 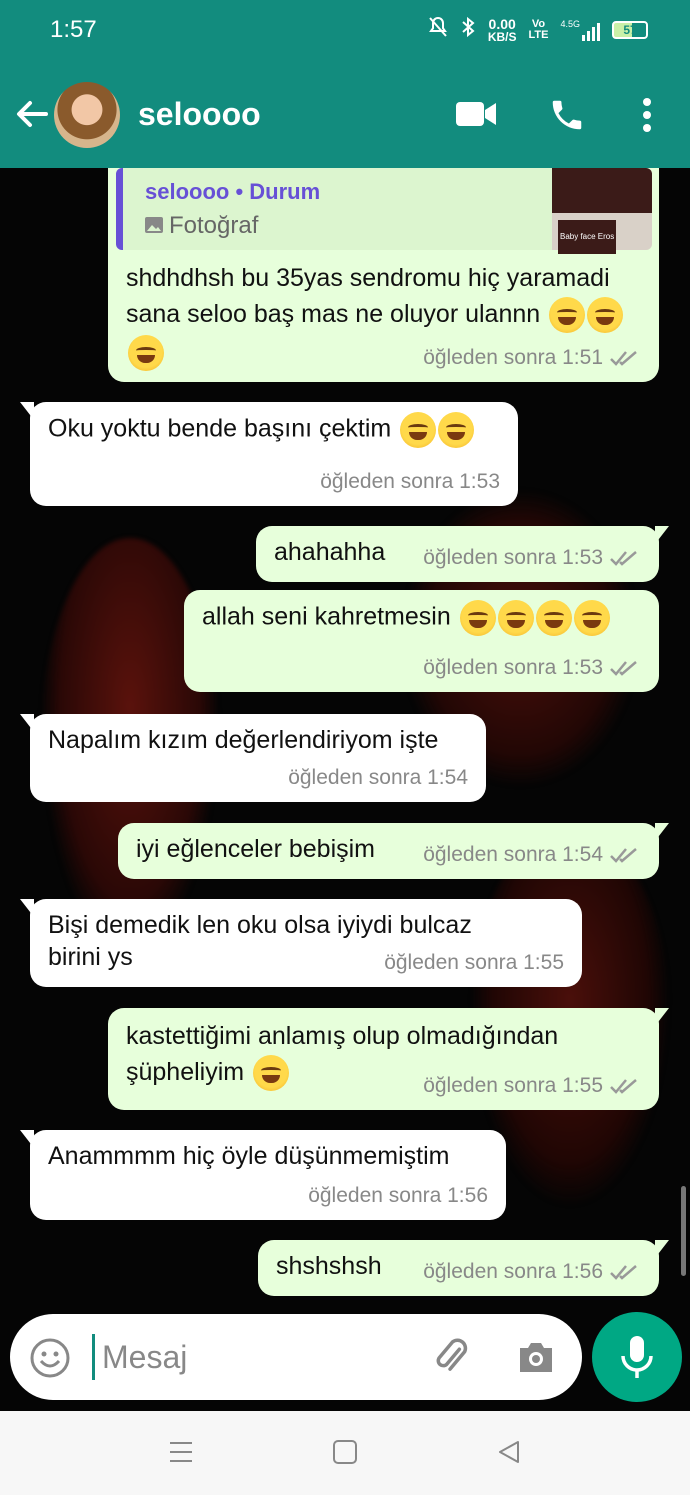 What do you see at coordinates (570, 23) in the screenshot?
I see `signal-label: 4.5G` at bounding box center [570, 23].